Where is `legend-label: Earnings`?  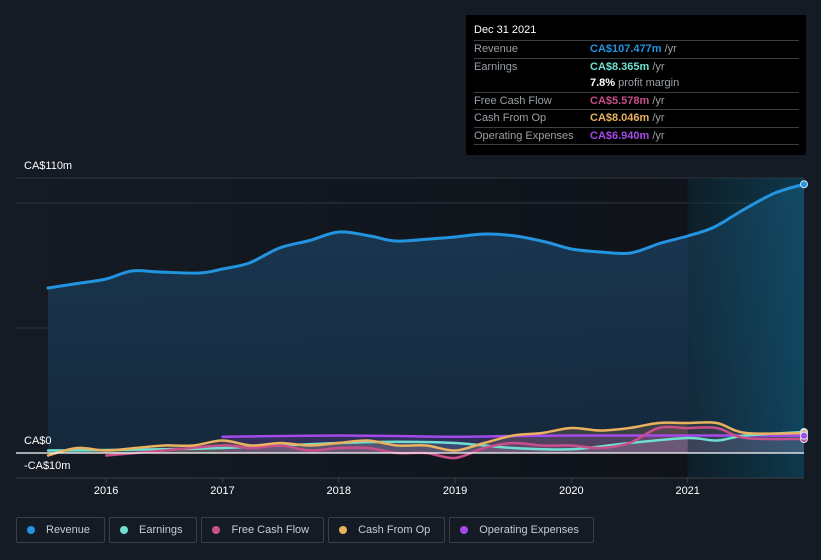
legend-label: Earnings is located at coordinates (161, 530).